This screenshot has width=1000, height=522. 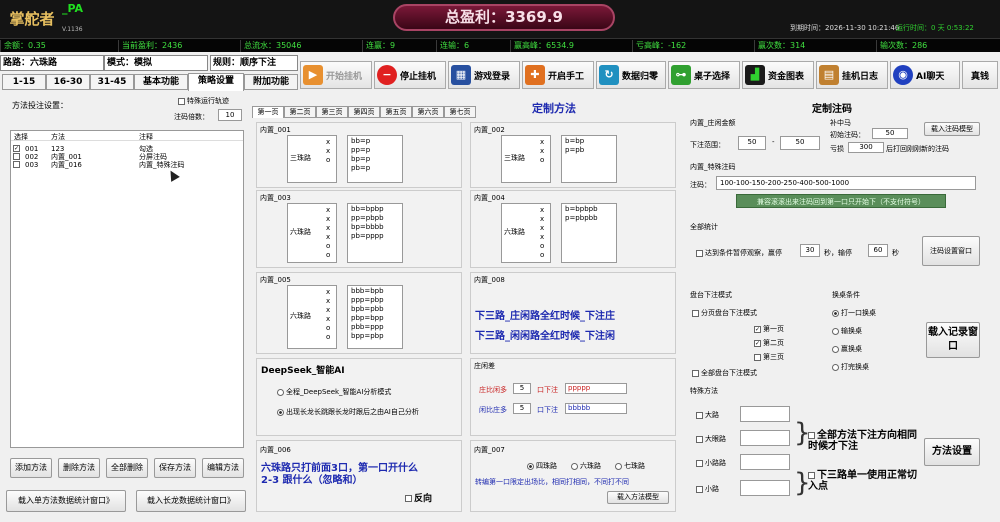 I want to click on player-diff-input: 5, so click(x=522, y=408).